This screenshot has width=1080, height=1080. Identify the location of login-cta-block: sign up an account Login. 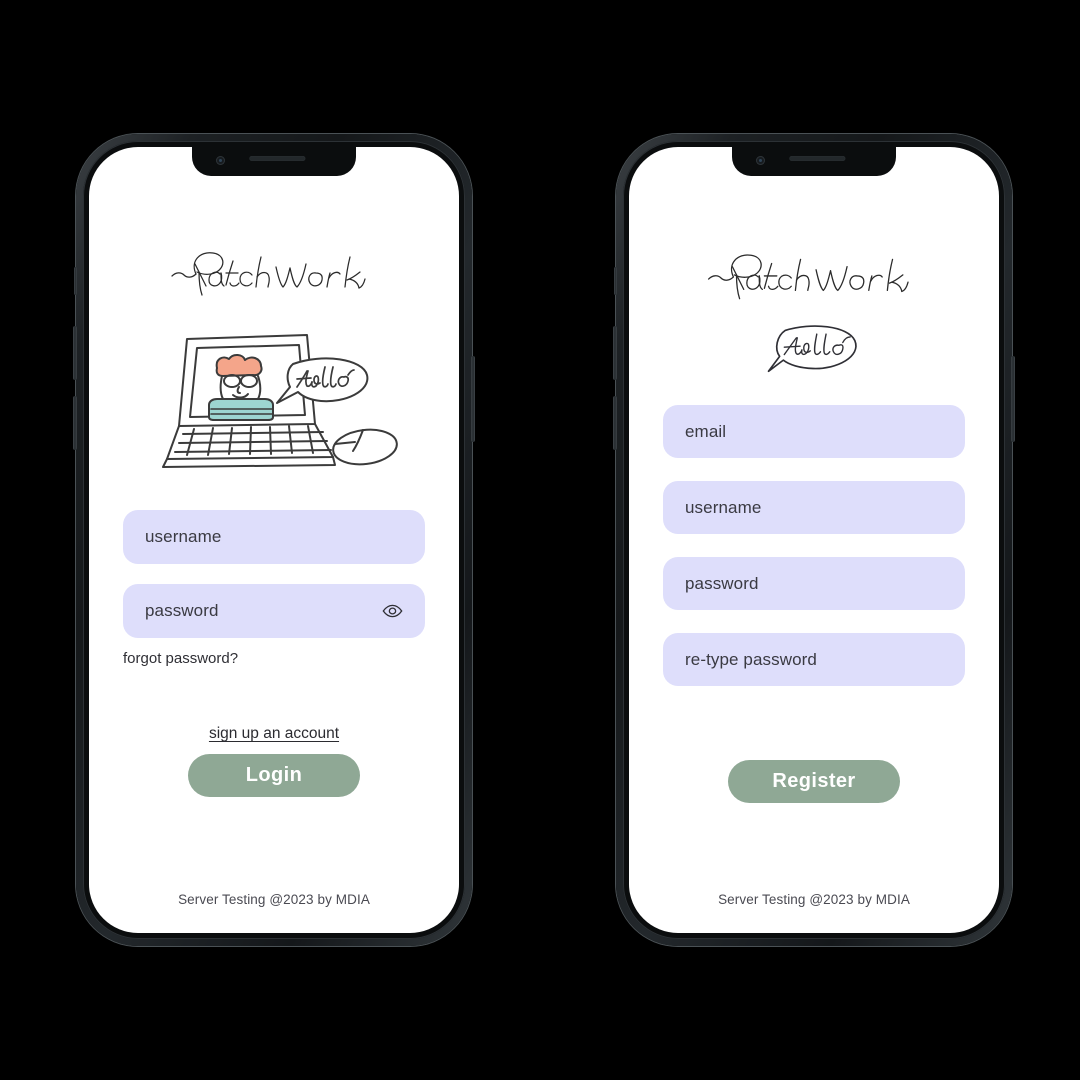
(274, 761).